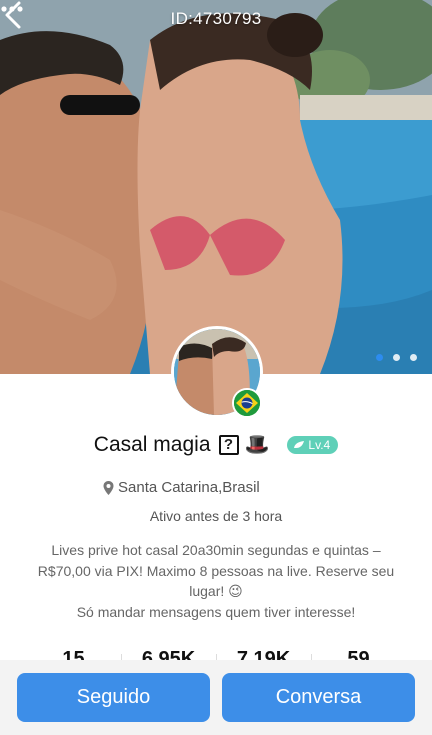 This screenshot has height=735, width=432. I want to click on chat-button: Conversa, so click(318, 697).